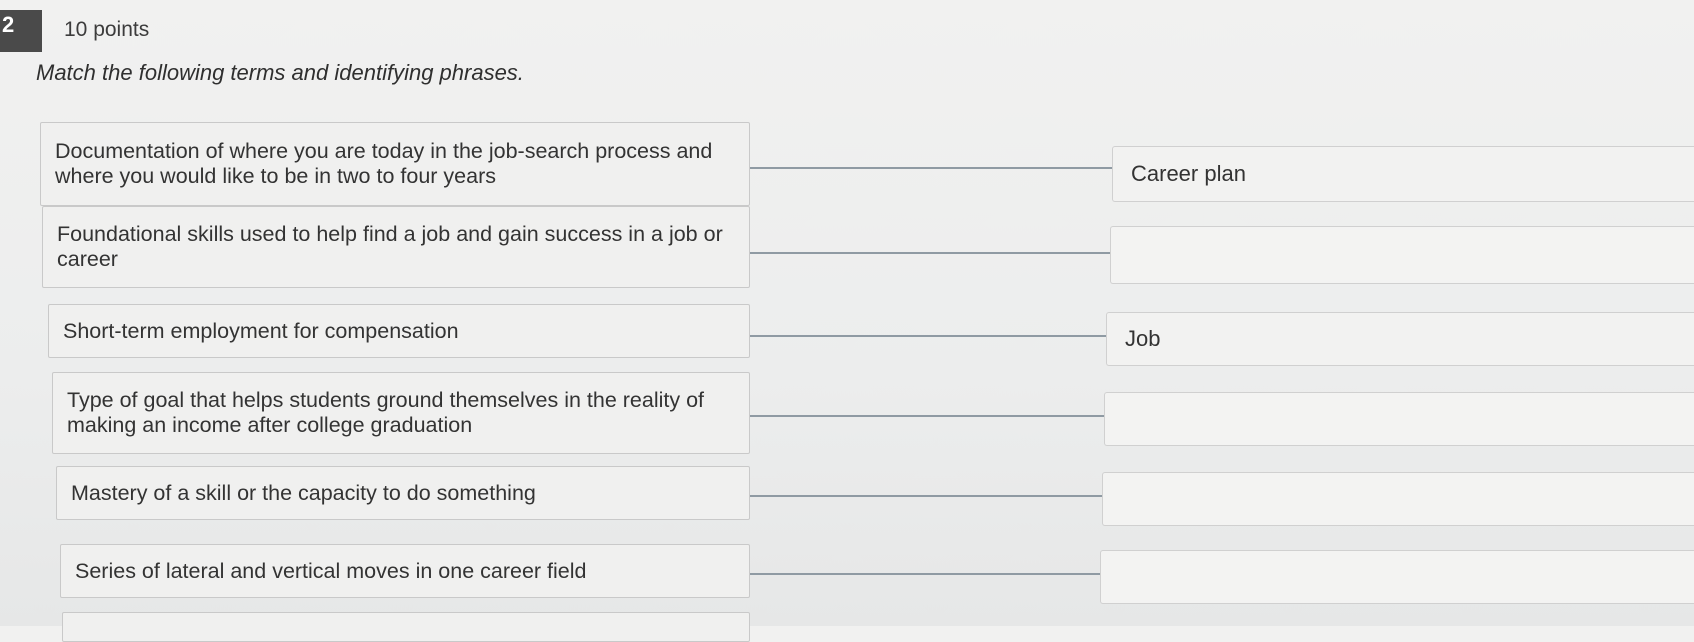 This screenshot has width=1694, height=642. I want to click on prompt-3: Short-term employment for compensation, so click(399, 331).